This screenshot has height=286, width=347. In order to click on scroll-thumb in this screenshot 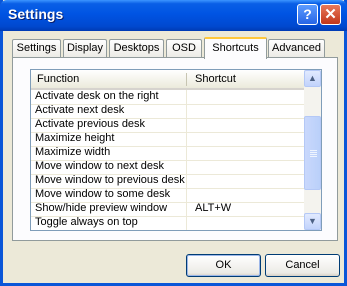, I will do `click(312, 153)`.